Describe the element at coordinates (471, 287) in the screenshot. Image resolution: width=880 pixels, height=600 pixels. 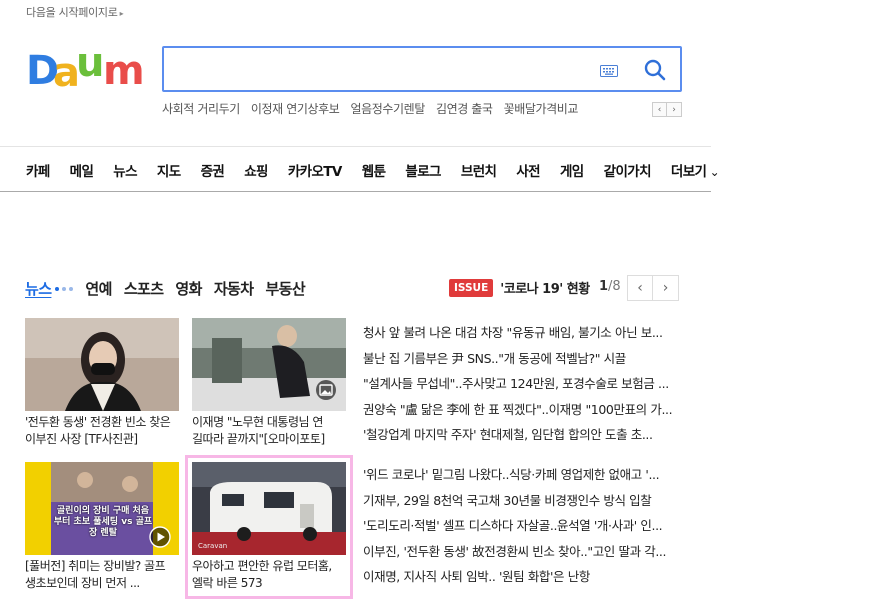
I see `issue-badge: ISSUE` at that location.